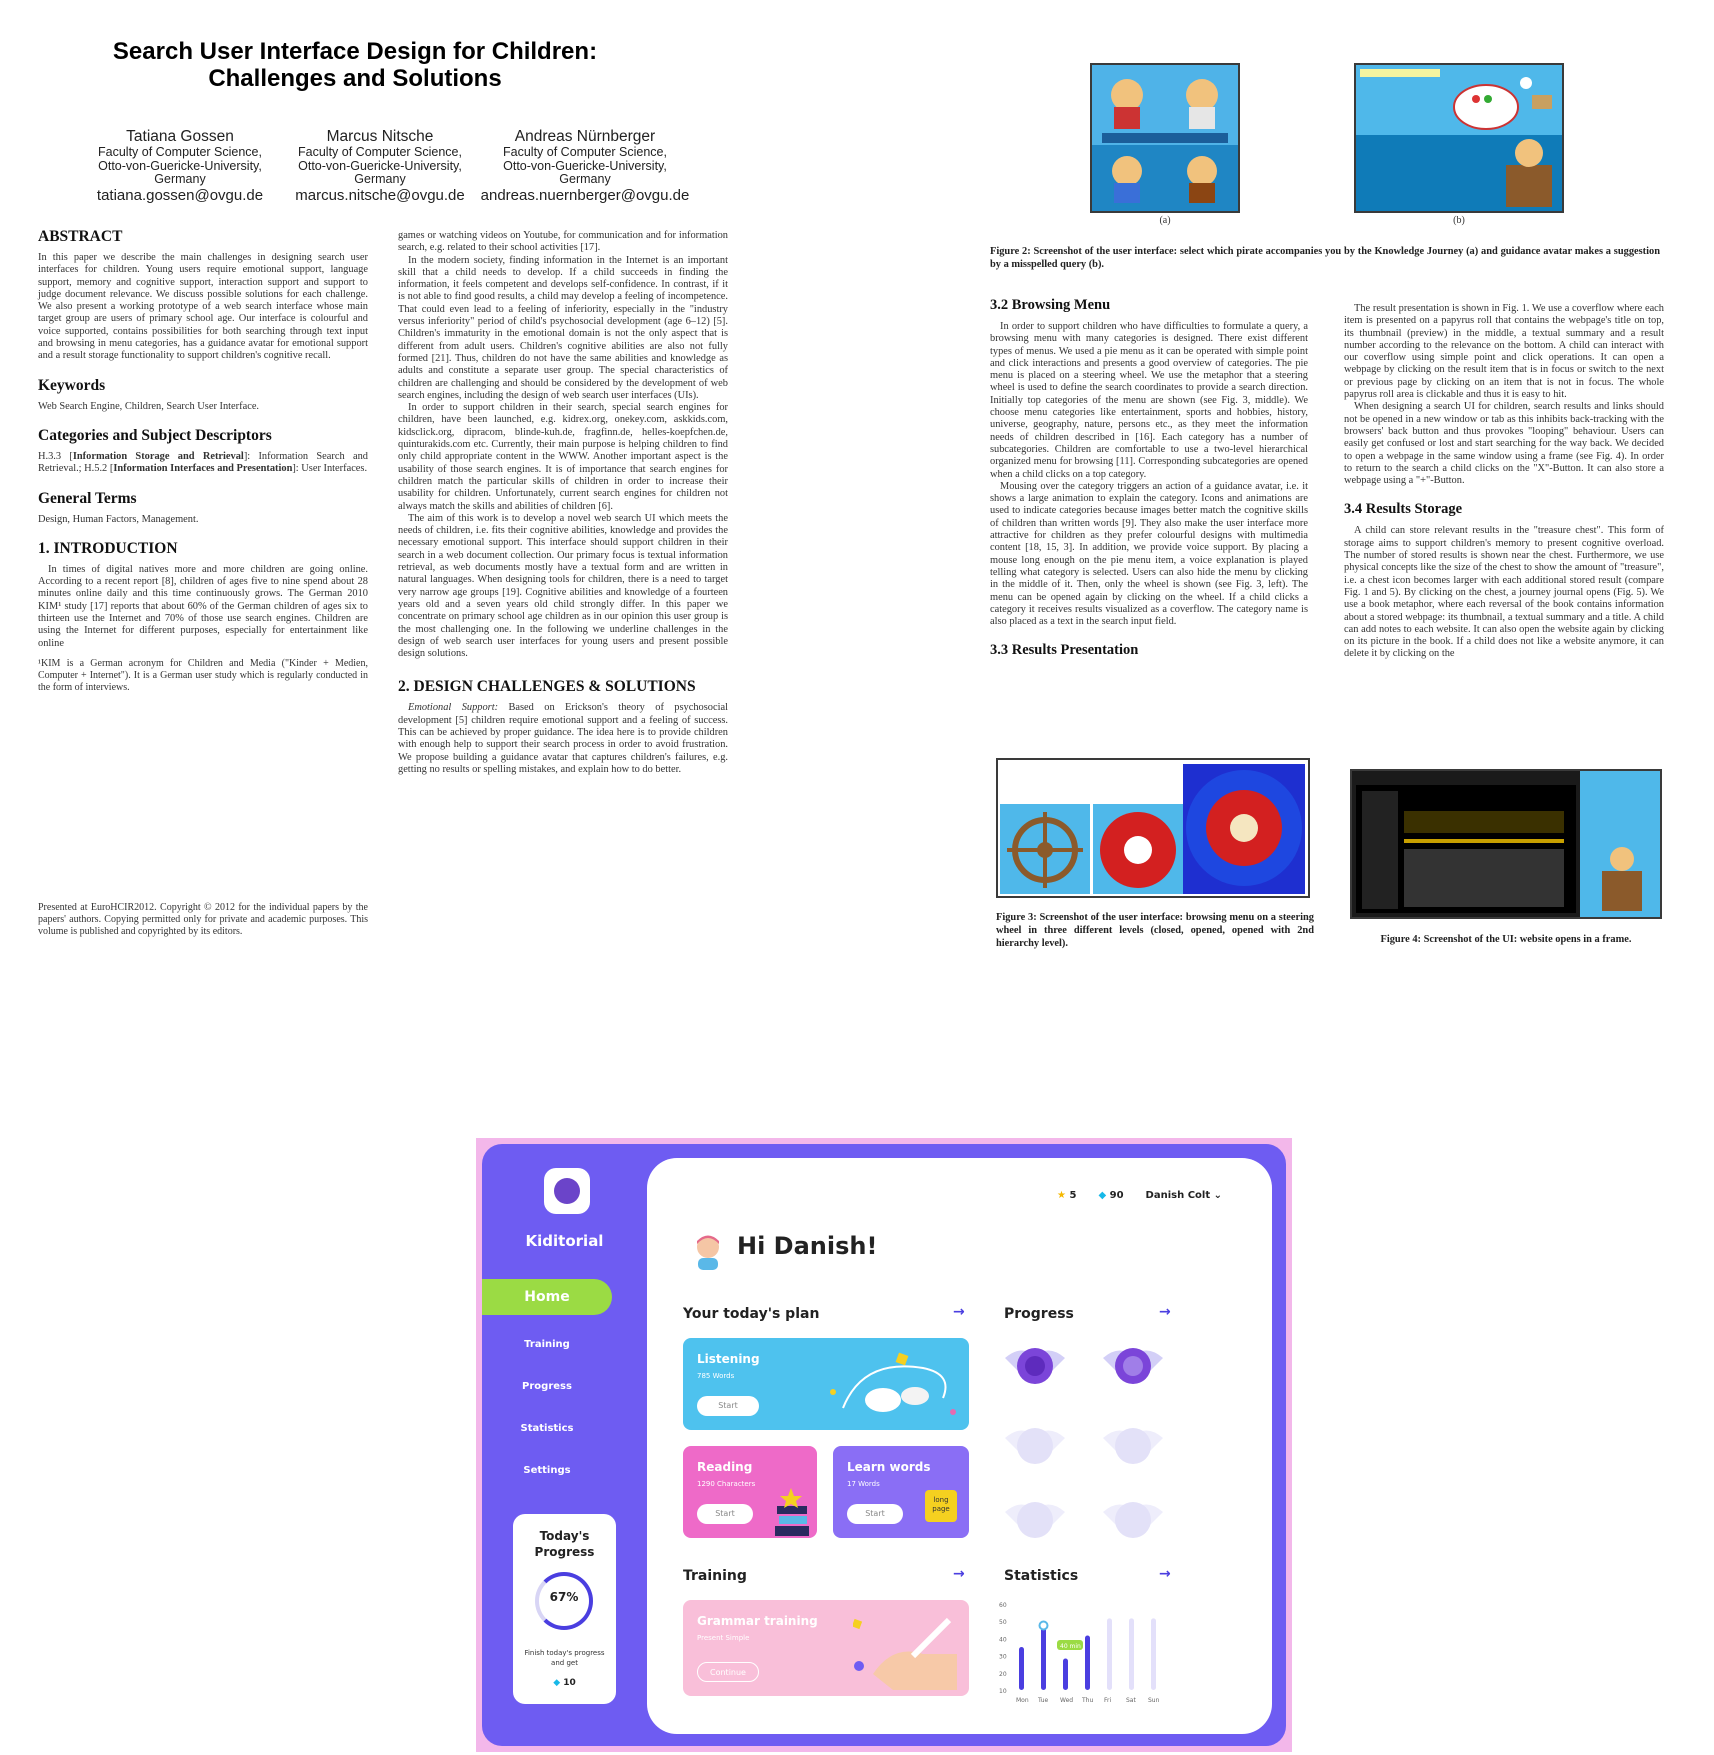 The height and width of the screenshot is (1755, 1714). Describe the element at coordinates (751, 1314) in the screenshot. I see `plan-heading: Your today's plan` at that location.